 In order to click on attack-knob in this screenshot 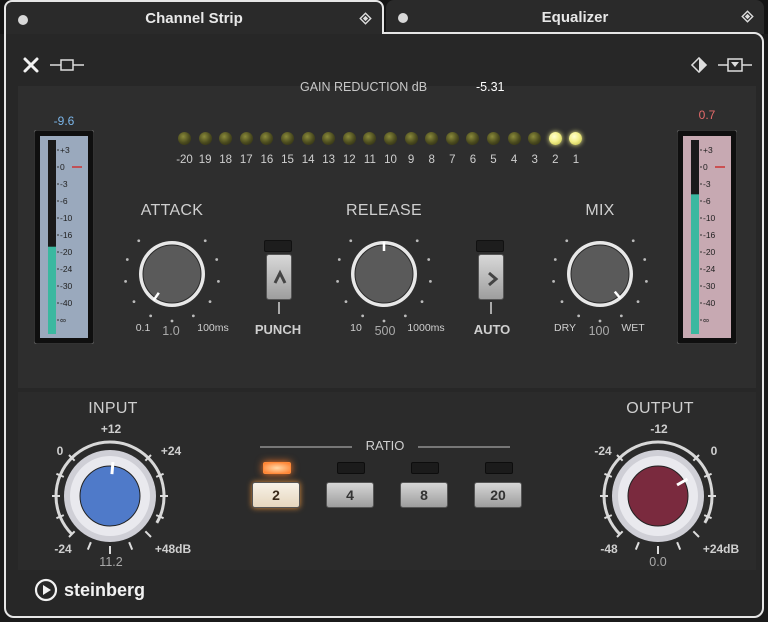, I will do `click(172, 276)`.